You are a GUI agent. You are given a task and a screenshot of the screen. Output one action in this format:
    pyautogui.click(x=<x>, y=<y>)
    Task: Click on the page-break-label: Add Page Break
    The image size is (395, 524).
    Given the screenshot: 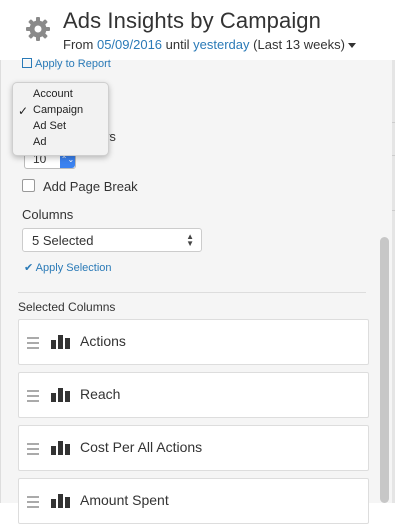 What is the action you would take?
    pyautogui.click(x=90, y=186)
    